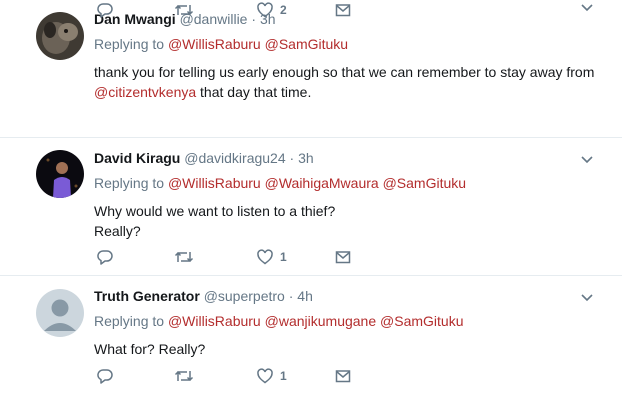 The height and width of the screenshot is (393, 622). Describe the element at coordinates (254, 92) in the screenshot. I see `tweet-text-line: that day that time.` at that location.